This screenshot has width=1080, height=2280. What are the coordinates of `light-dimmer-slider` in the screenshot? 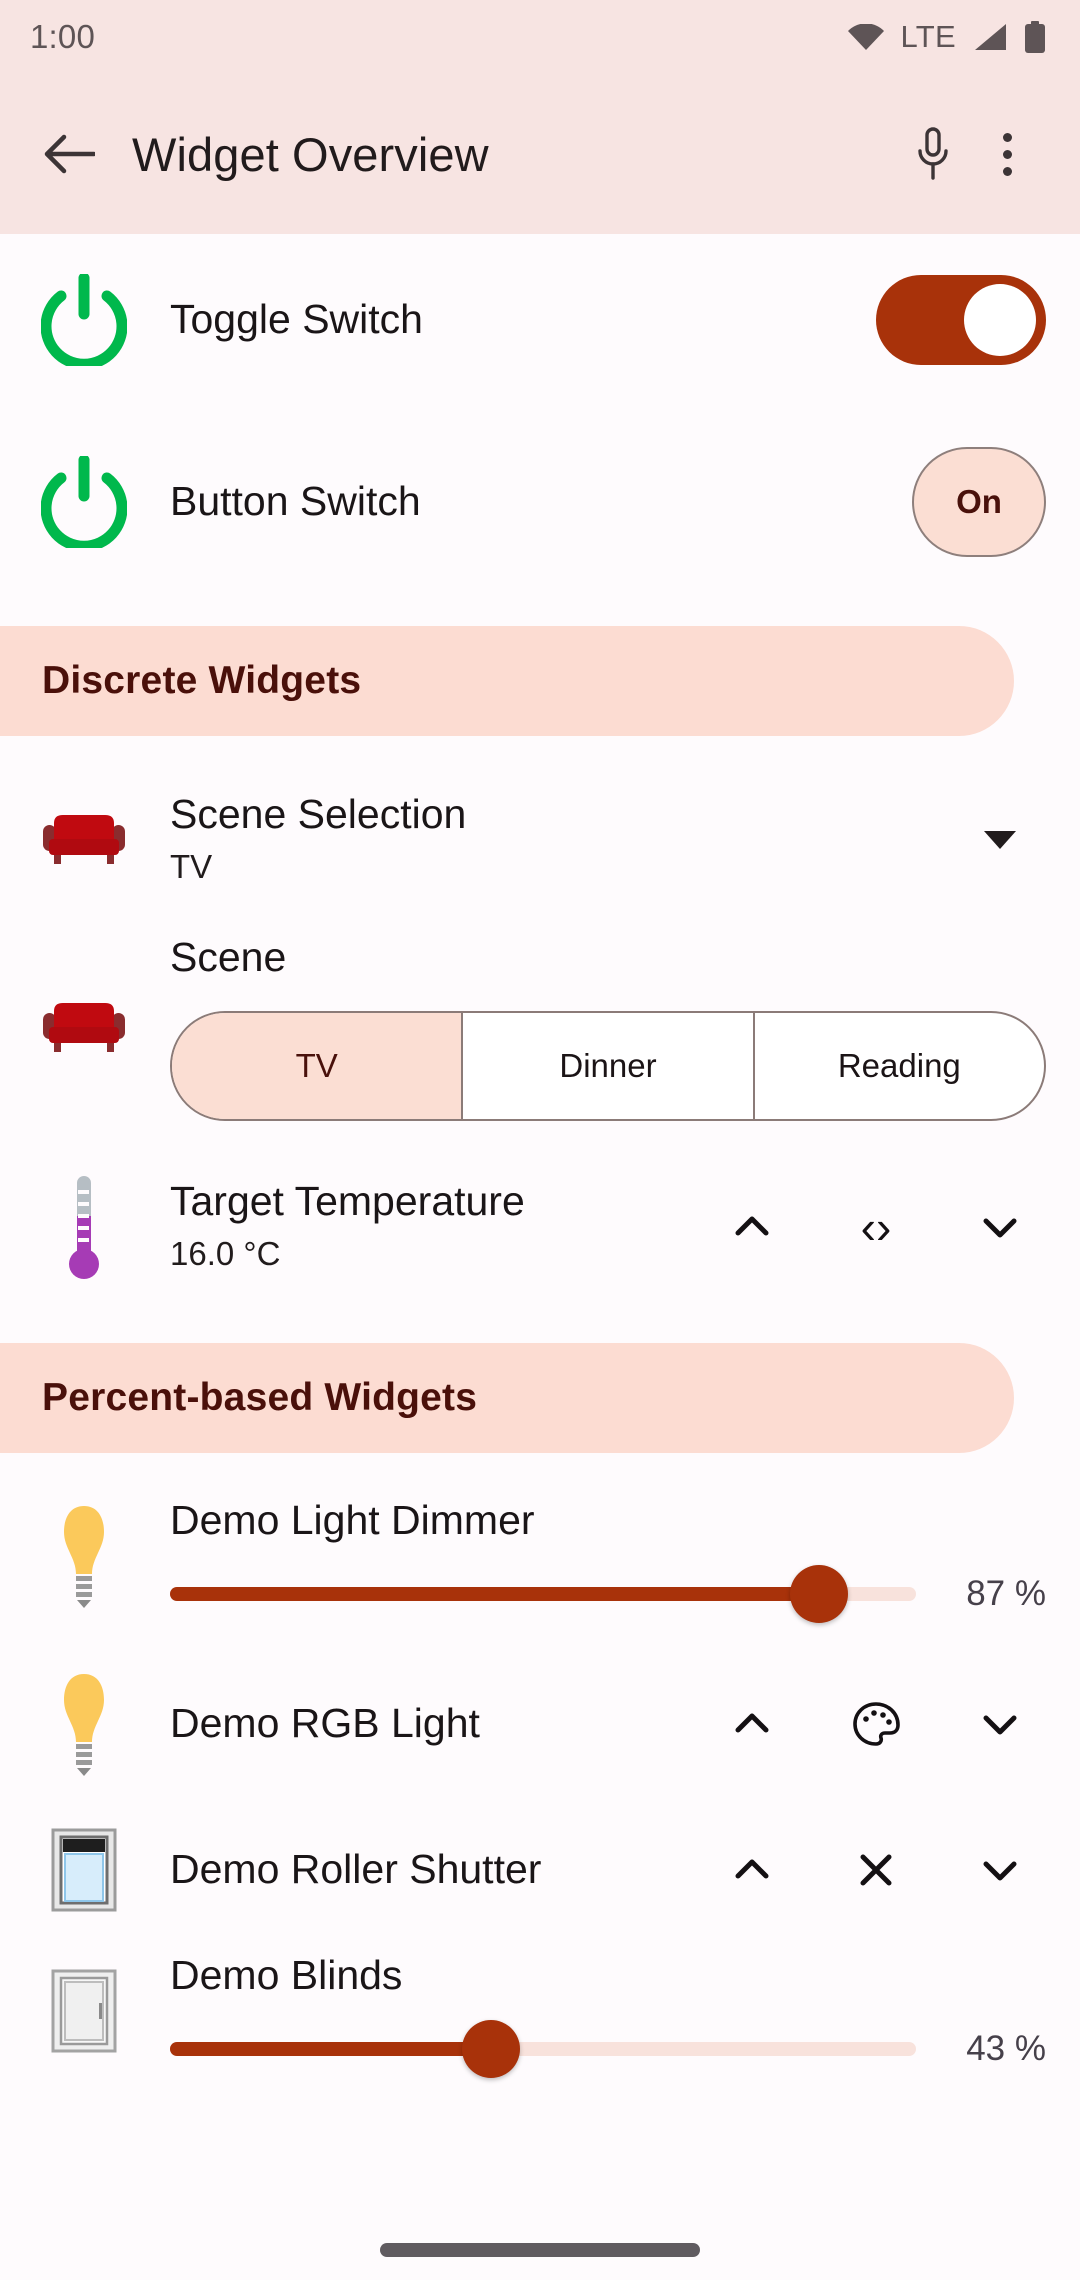 It's located at (543, 1594).